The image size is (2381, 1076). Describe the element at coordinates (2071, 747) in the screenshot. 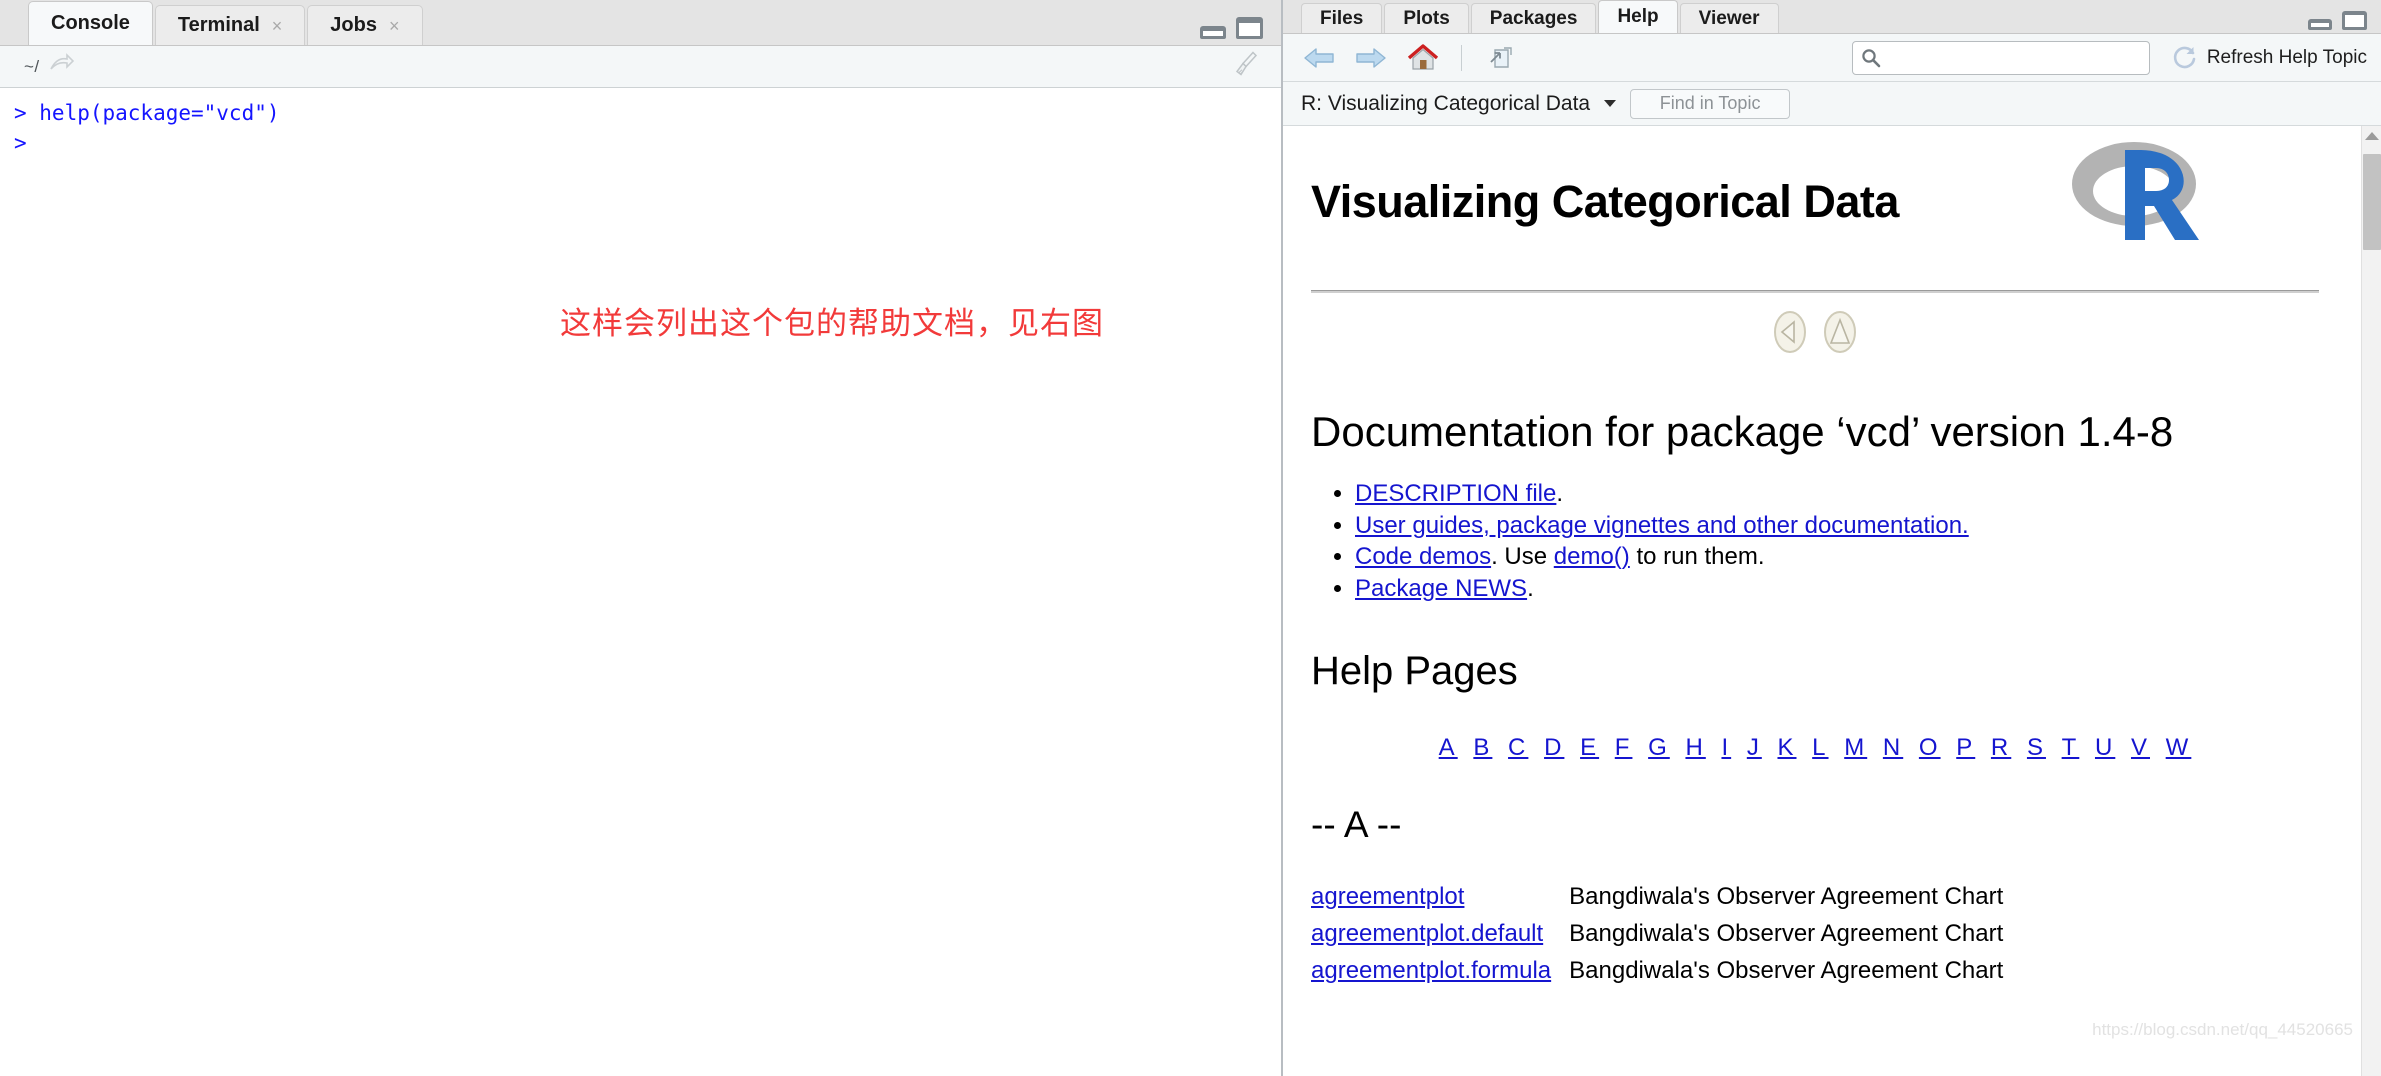

I see `alpha-link-t: T` at that location.